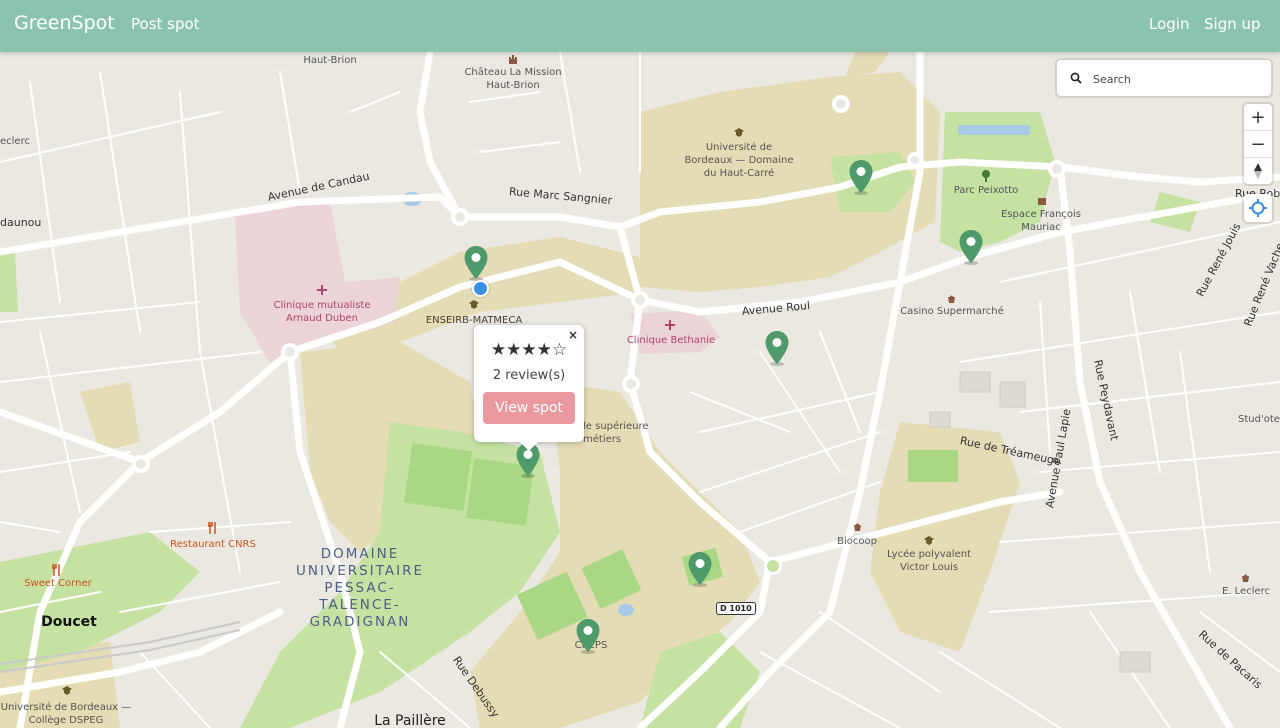  Describe the element at coordinates (66, 707) in the screenshot. I see `label-dspeg-1: Université de Bordeaux —` at that location.